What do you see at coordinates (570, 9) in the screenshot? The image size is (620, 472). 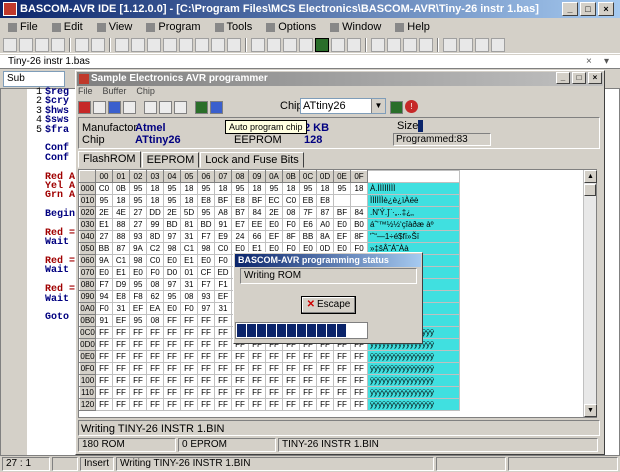 I see `minimize-icon: _` at bounding box center [570, 9].